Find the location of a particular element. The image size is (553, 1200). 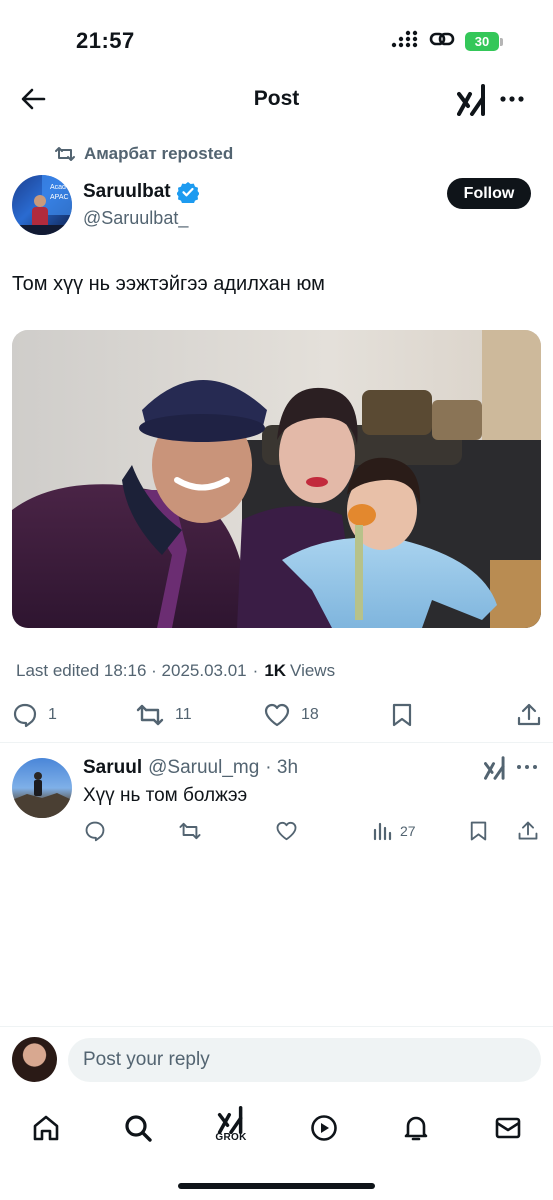

composer-divider is located at coordinates (276, 1026).